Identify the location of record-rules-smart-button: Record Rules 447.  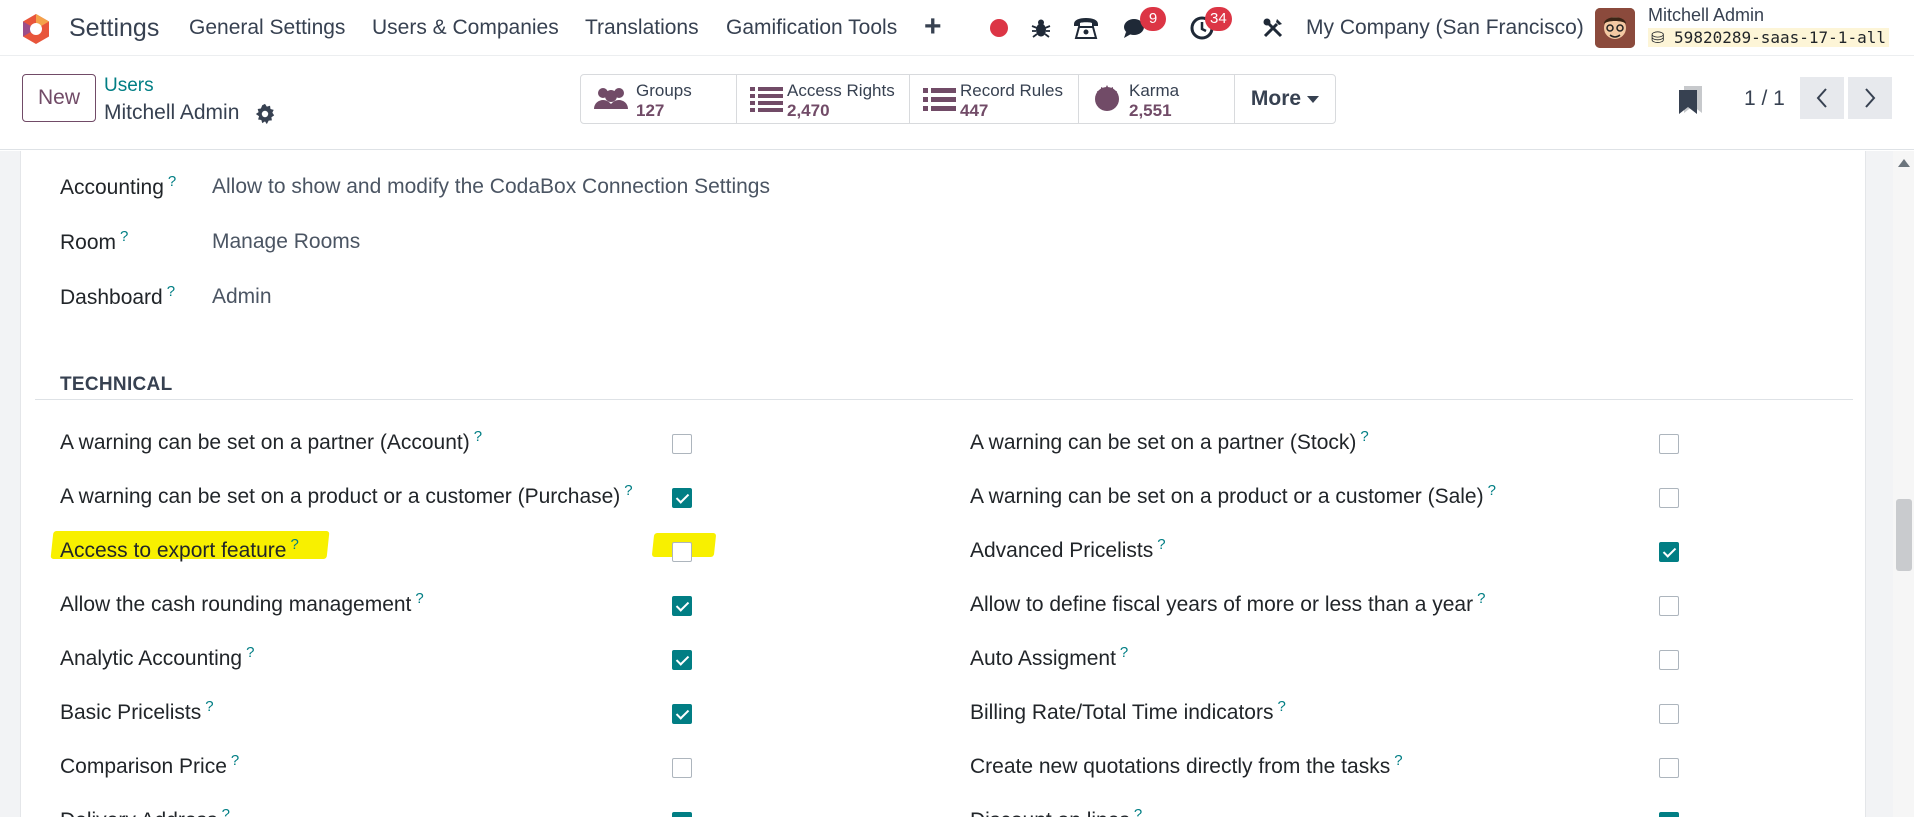
(994, 99).